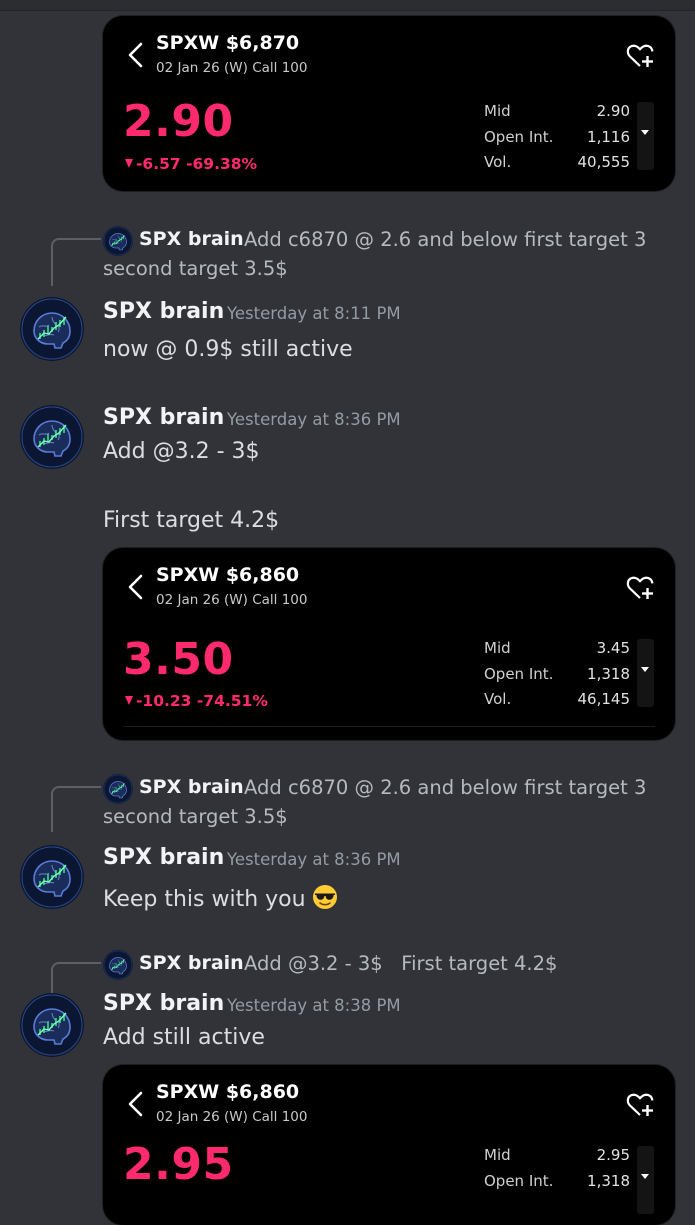 This screenshot has height=1225, width=695. I want to click on stat-value: 3.45, so click(613, 648).